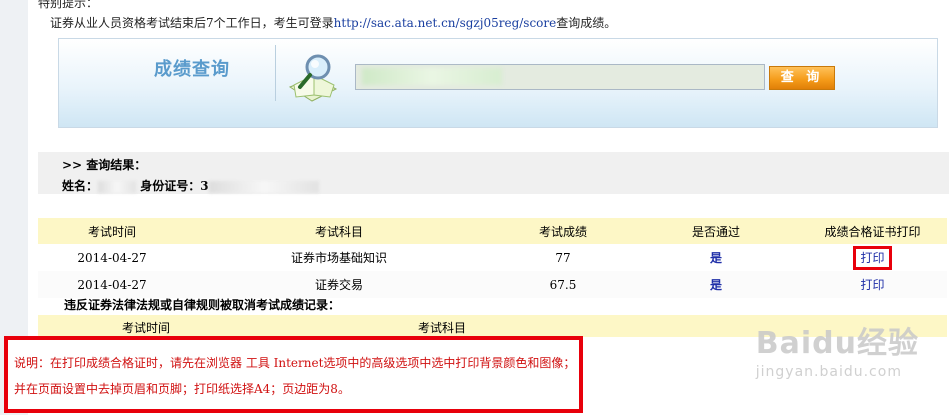  Describe the element at coordinates (112, 231) in the screenshot. I see `col-exam-date: 考试时间` at that location.